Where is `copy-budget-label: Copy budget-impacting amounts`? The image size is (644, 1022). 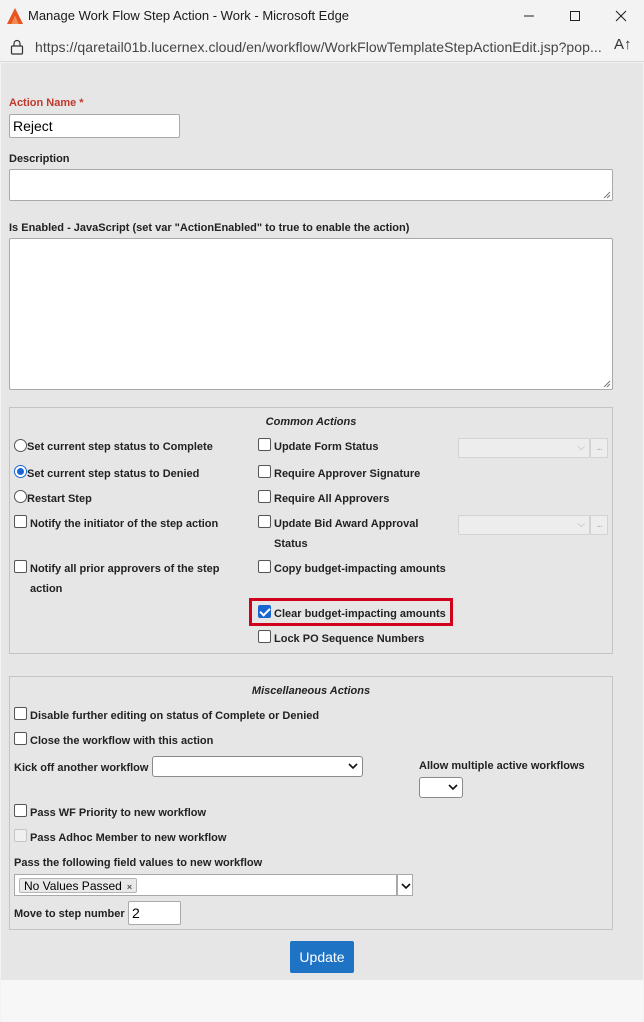
copy-budget-label: Copy budget-impacting amounts is located at coordinates (360, 569).